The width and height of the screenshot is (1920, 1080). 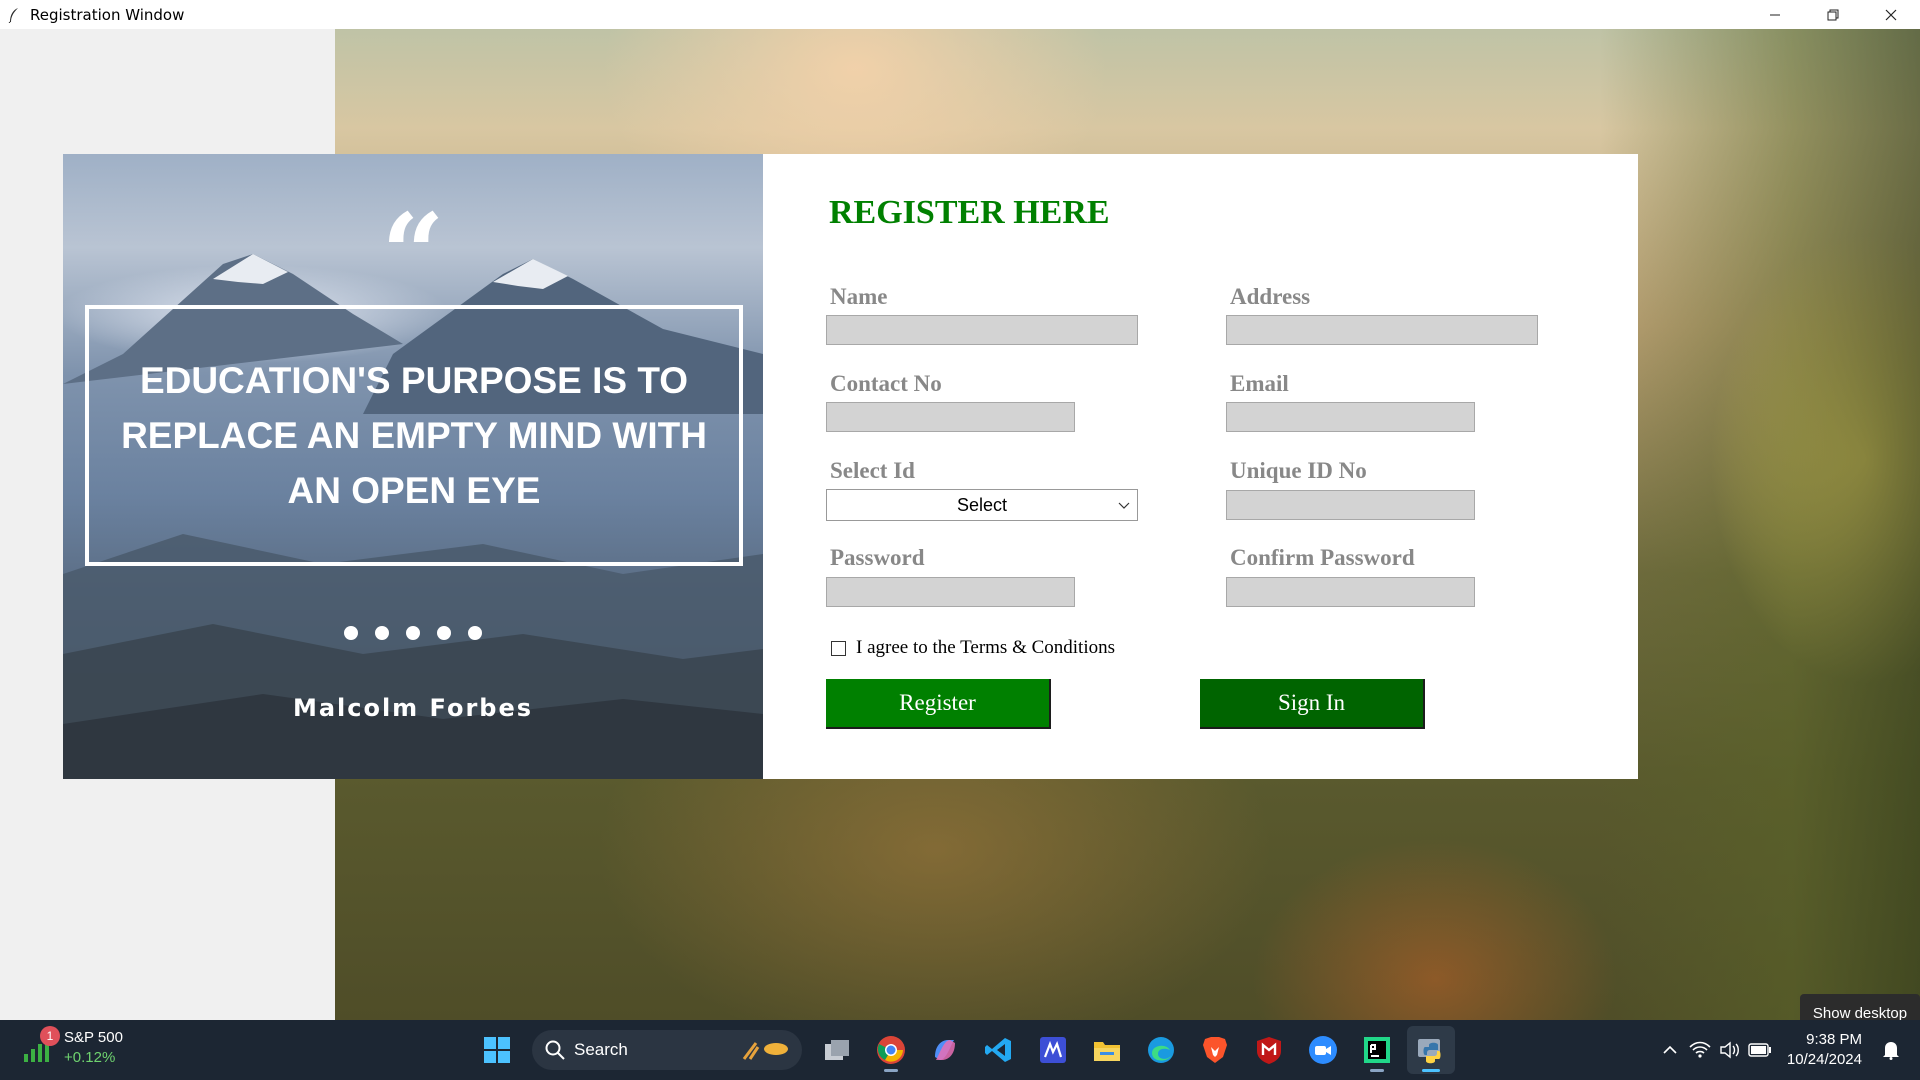 I want to click on task-view-button, so click(x=837, y=1050).